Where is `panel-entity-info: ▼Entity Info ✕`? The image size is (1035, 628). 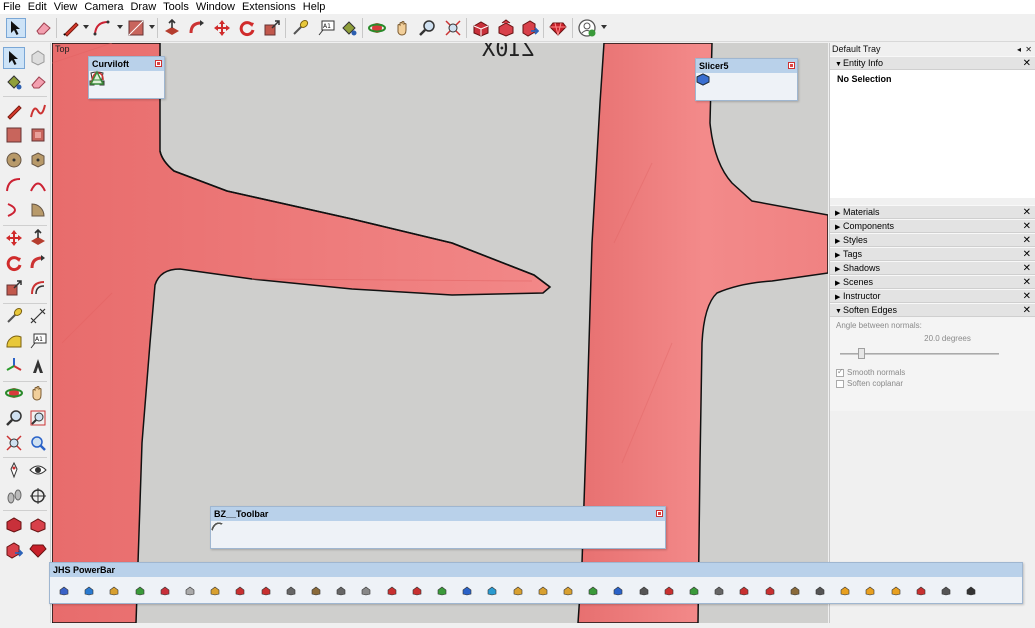 panel-entity-info: ▼Entity Info ✕ is located at coordinates (932, 63).